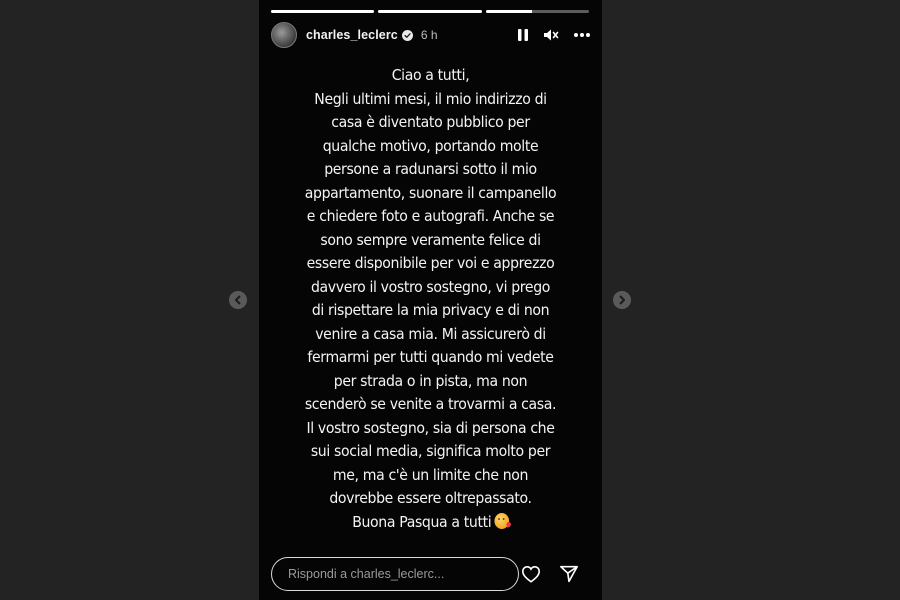 Image resolution: width=900 pixels, height=600 pixels. Describe the element at coordinates (284, 35) in the screenshot. I see `avatar` at that location.